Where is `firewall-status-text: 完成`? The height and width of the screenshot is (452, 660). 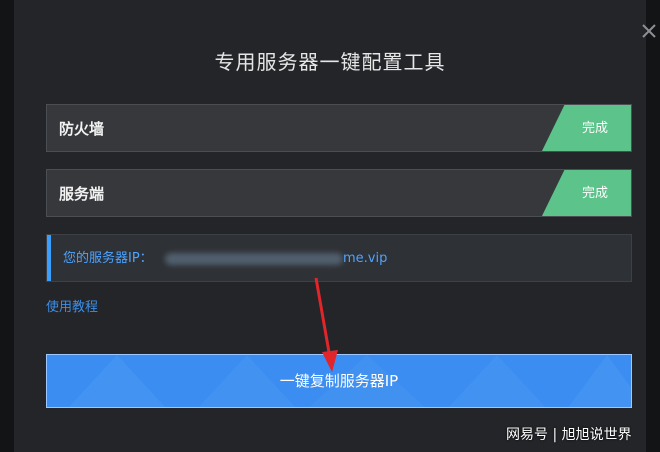
firewall-status-text: 完成 is located at coordinates (594, 128).